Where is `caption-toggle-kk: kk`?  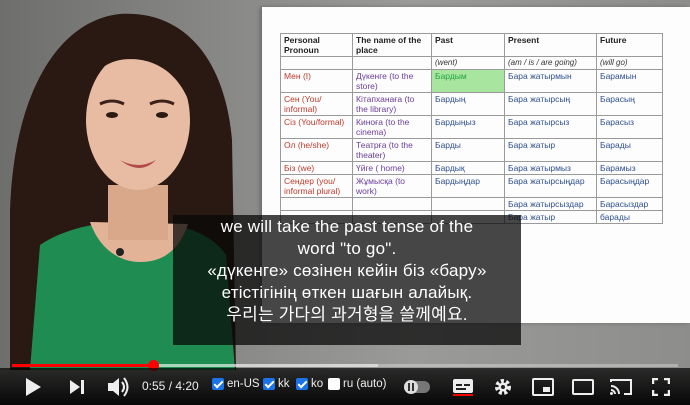 caption-toggle-kk: kk is located at coordinates (276, 384).